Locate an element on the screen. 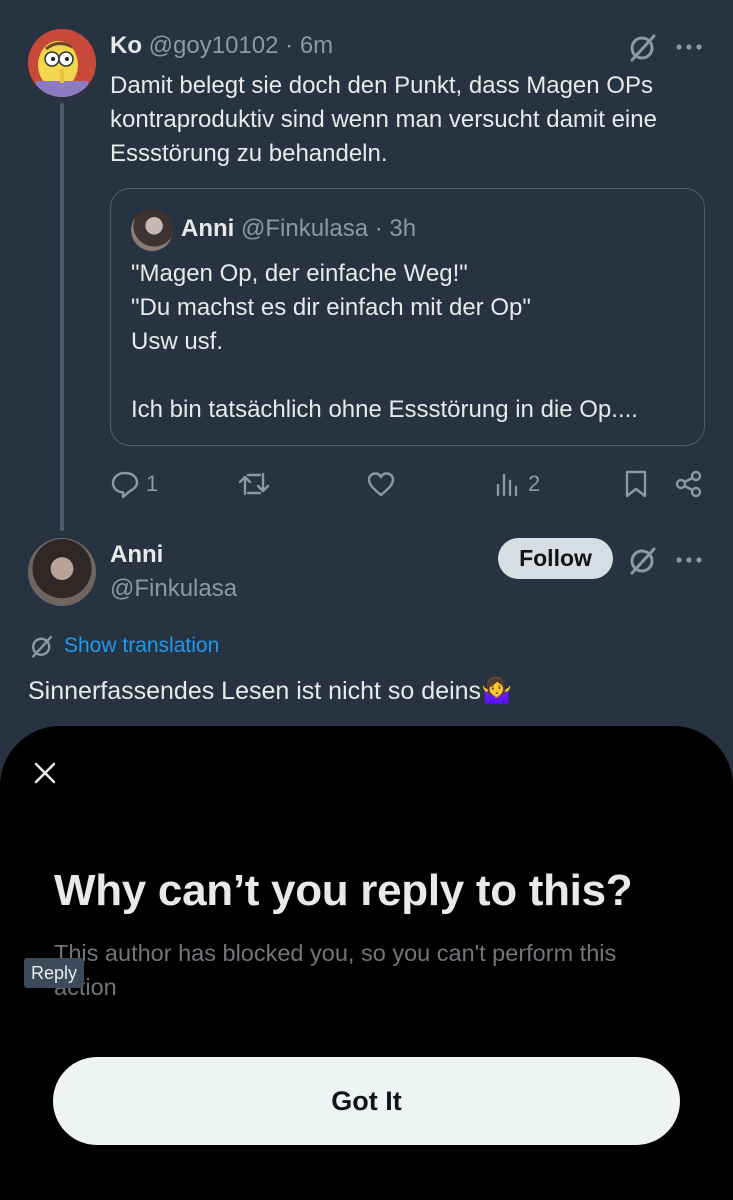 The image size is (733, 1200). bookmark-button is located at coordinates (636, 484).